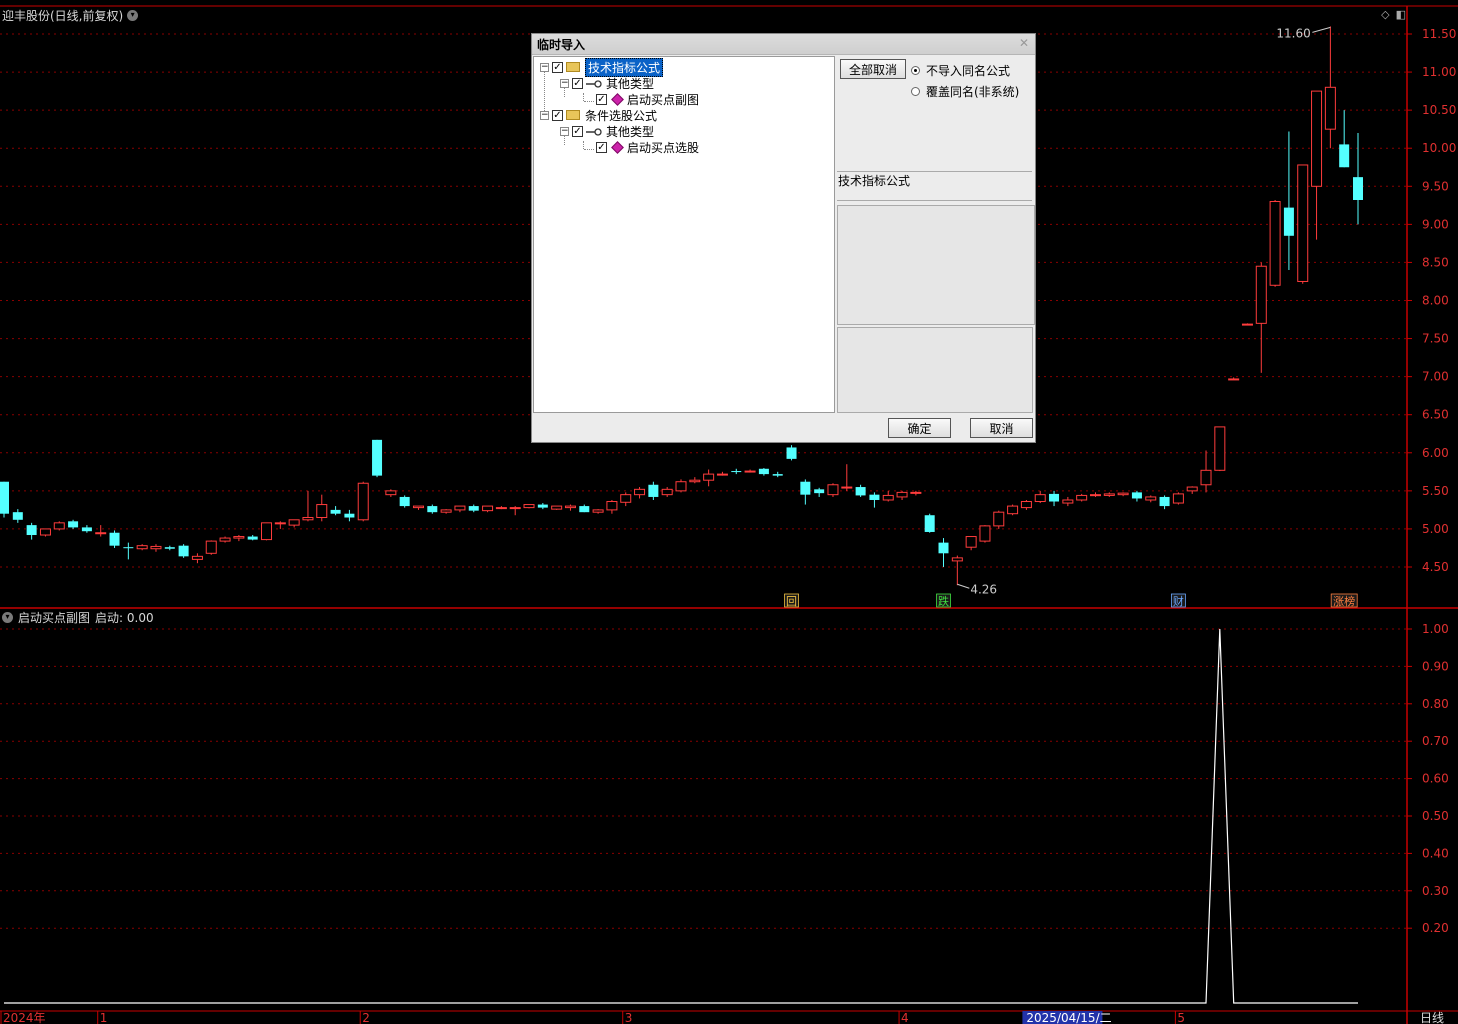 This screenshot has height=1024, width=1458. What do you see at coordinates (647, 99) in the screenshot?
I see `tree-node-start-buy-indicator: ✓ 启动买点副图` at bounding box center [647, 99].